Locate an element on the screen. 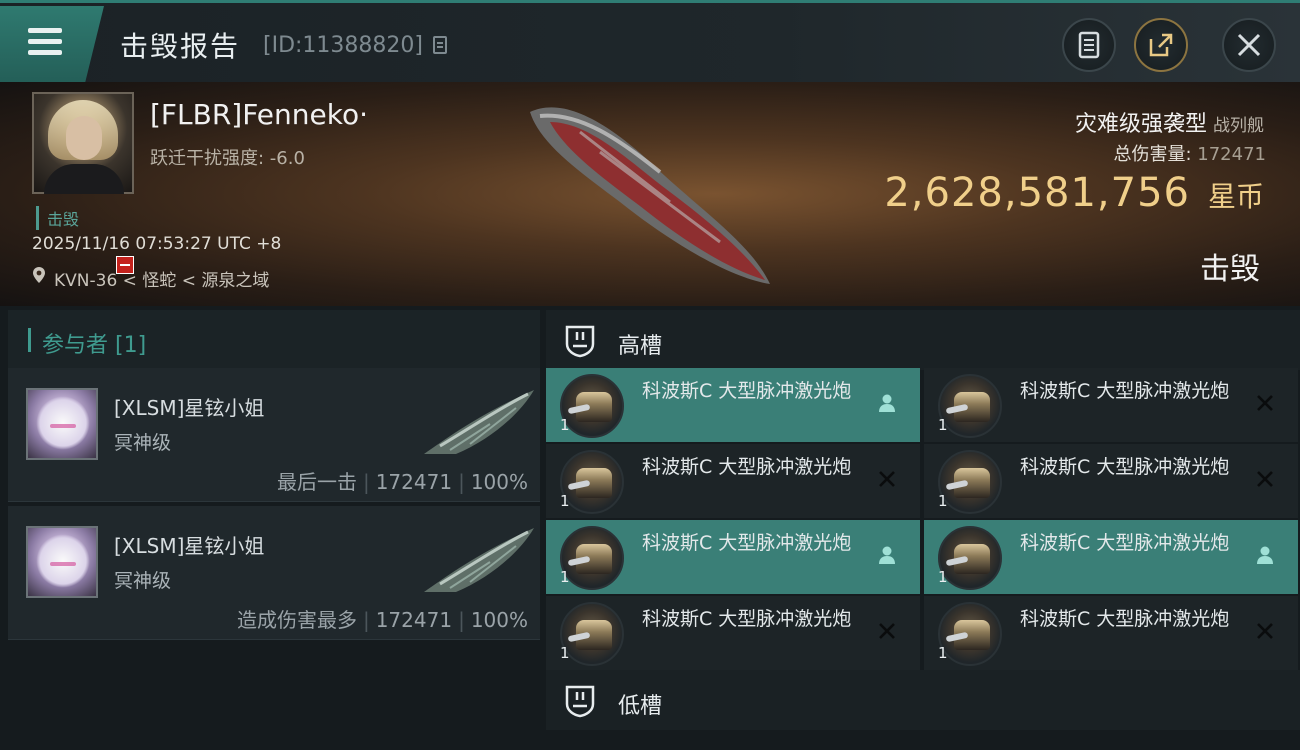 Image resolution: width=1300 pixels, height=750 pixels. notes-button is located at coordinates (1089, 45).